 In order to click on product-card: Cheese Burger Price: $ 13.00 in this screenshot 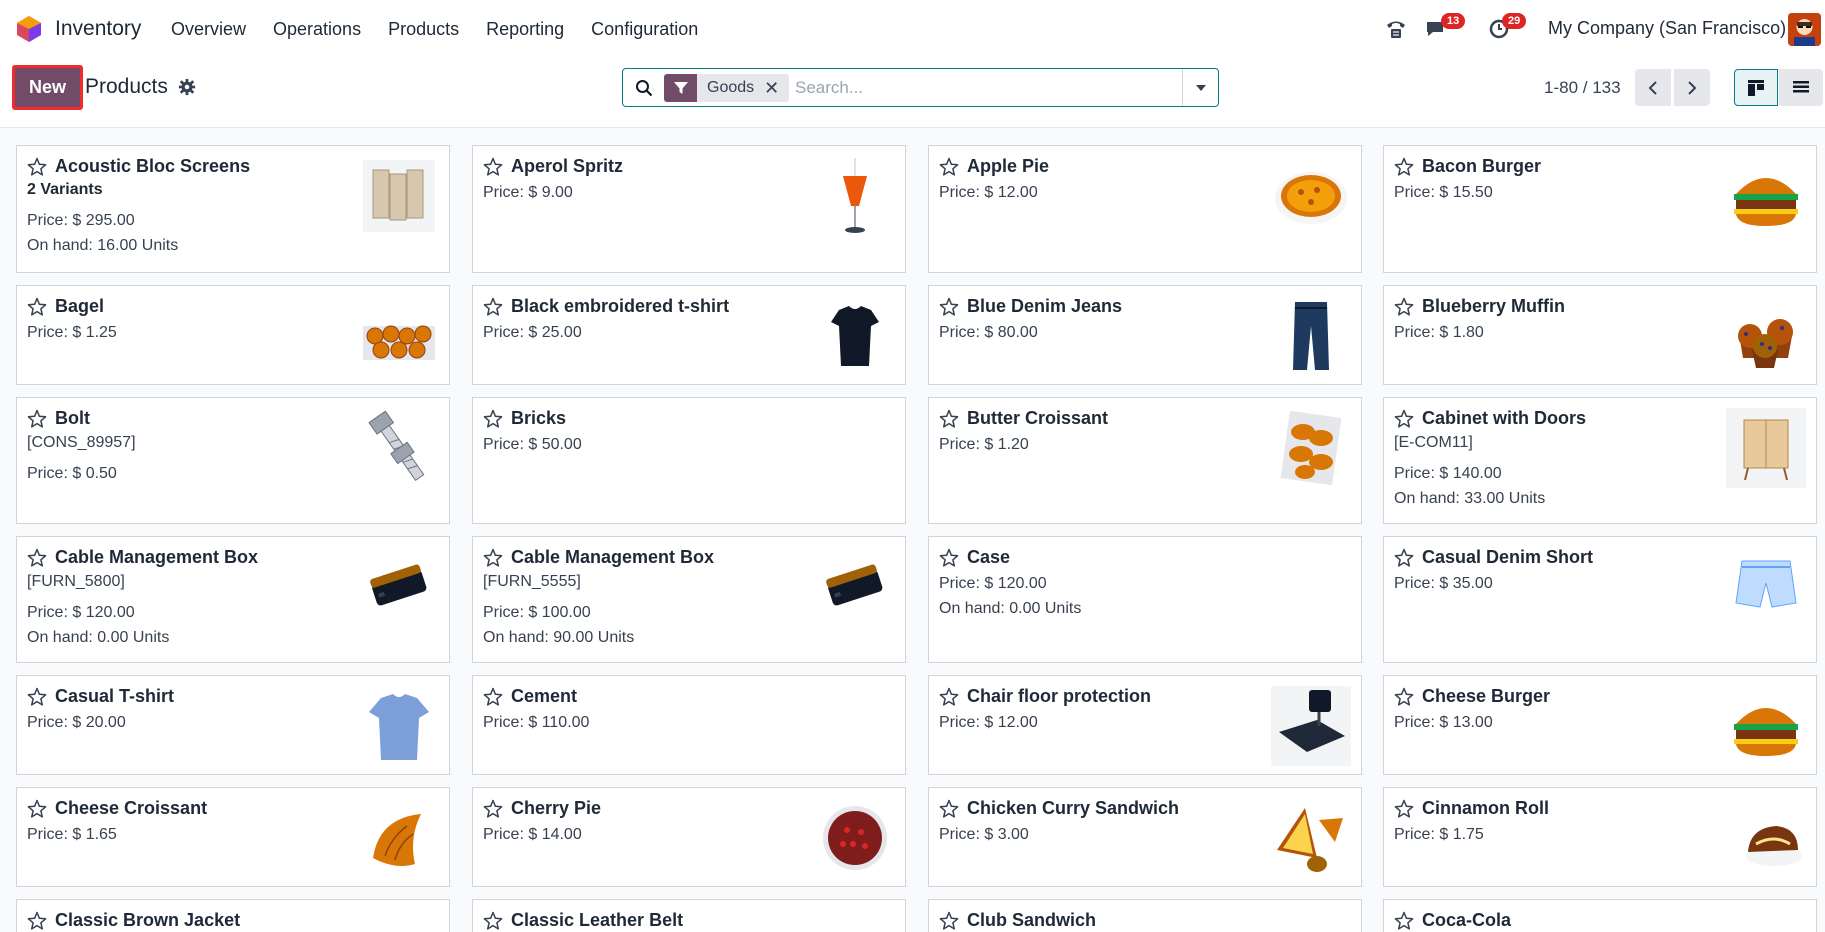, I will do `click(1600, 725)`.